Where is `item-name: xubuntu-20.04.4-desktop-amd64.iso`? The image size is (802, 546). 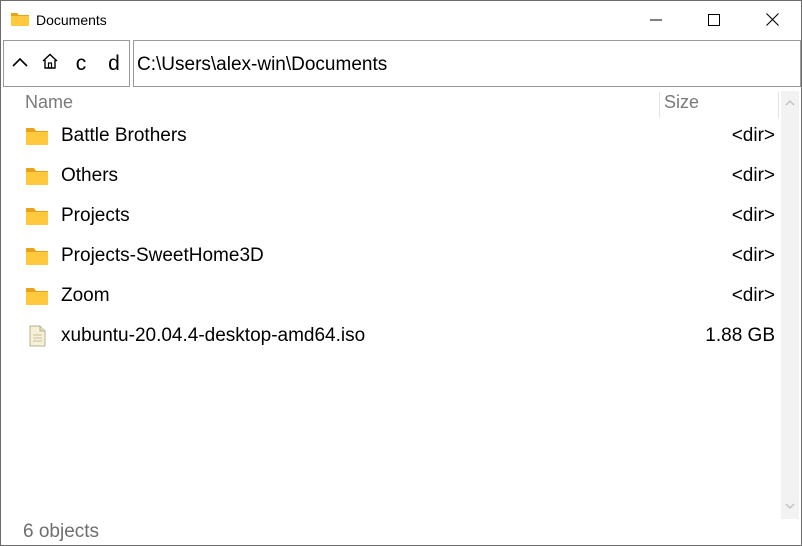 item-name: xubuntu-20.04.4-desktop-amd64.iso is located at coordinates (213, 335).